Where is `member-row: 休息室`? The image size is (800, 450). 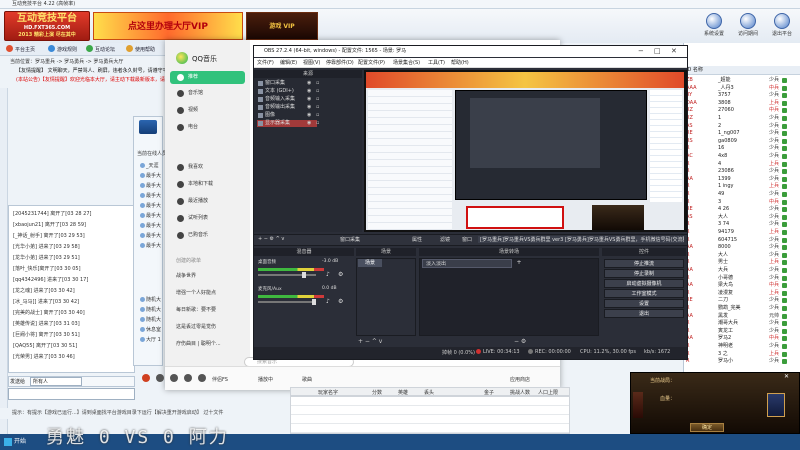
member-row: 休息室 is located at coordinates (150, 329).